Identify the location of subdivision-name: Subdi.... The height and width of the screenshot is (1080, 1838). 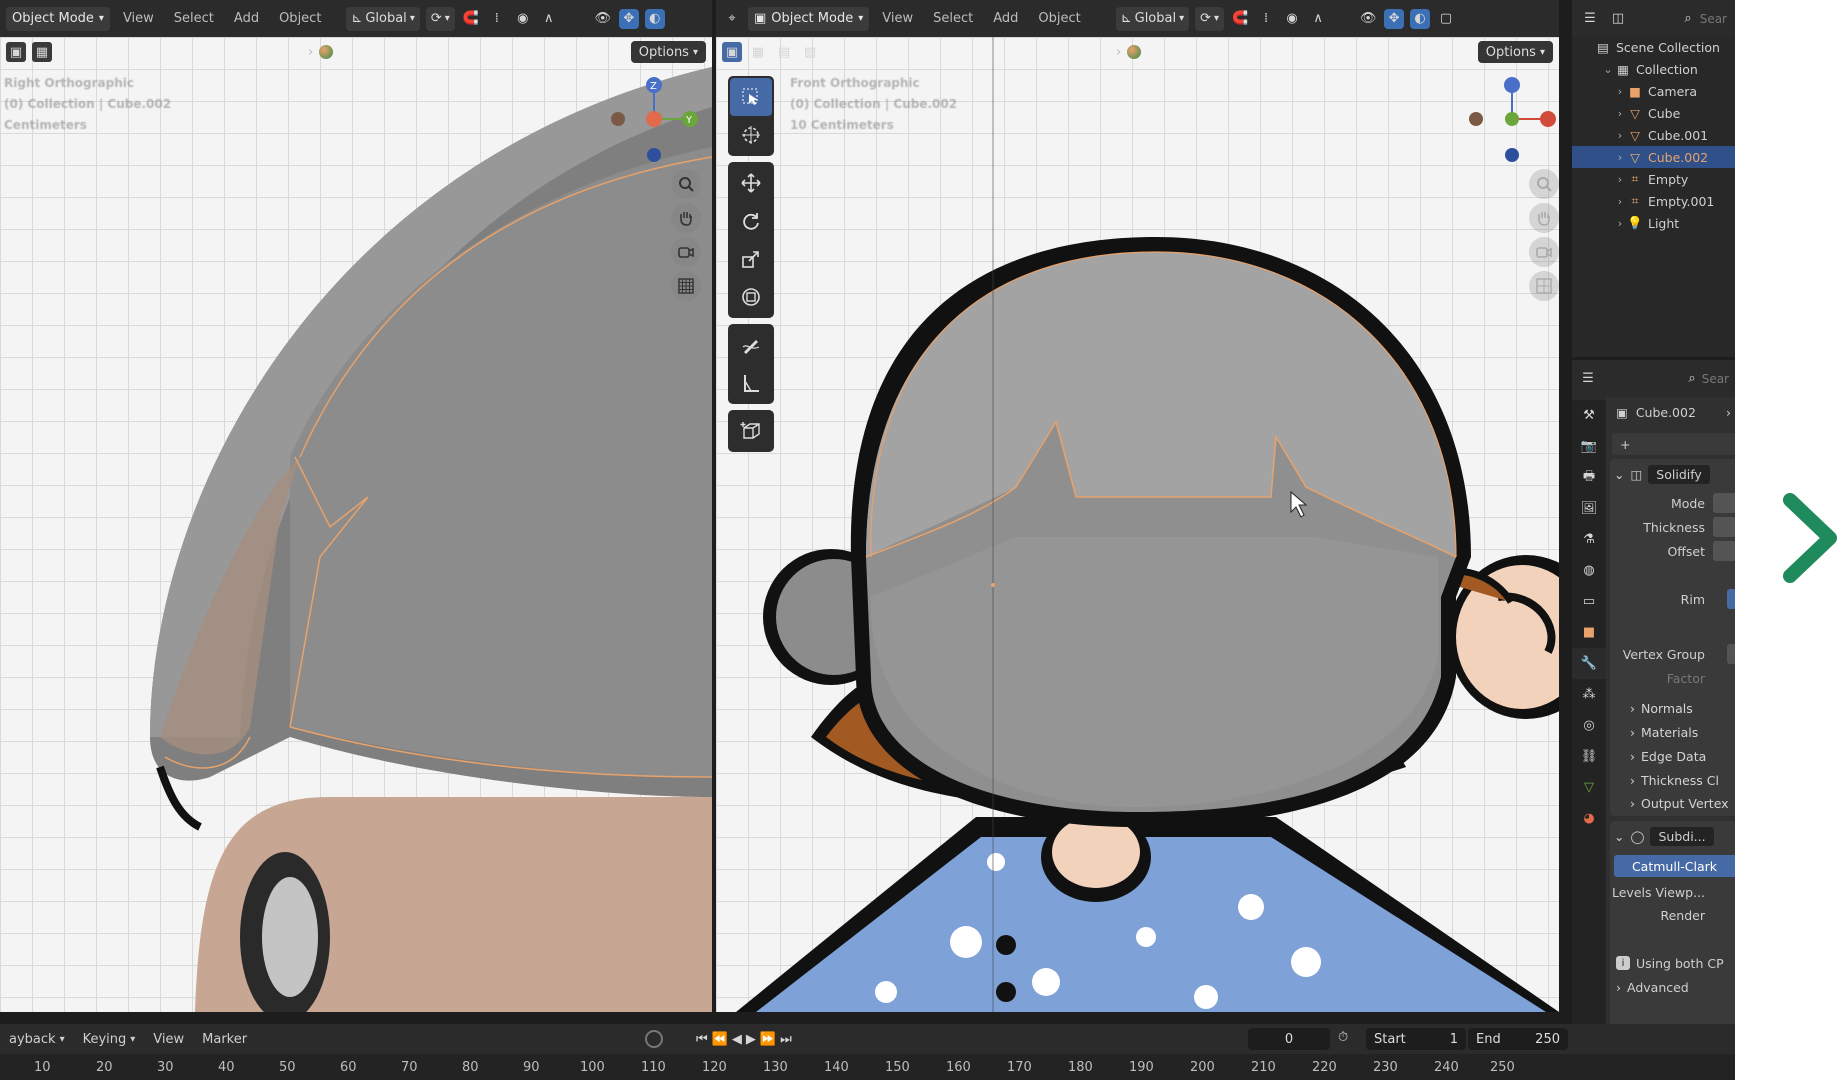
(1682, 836).